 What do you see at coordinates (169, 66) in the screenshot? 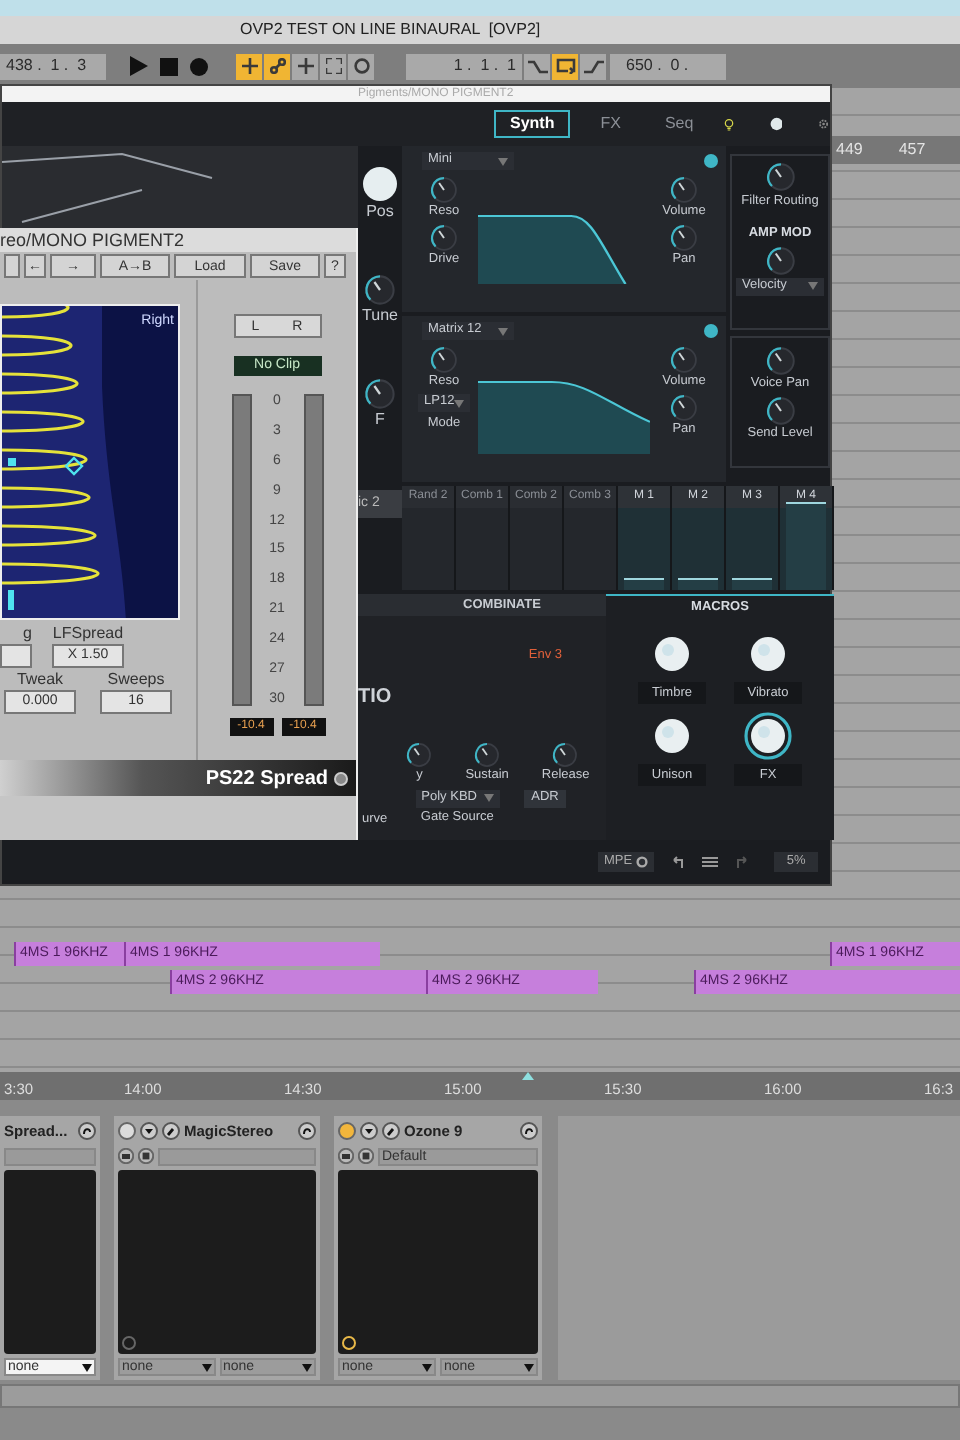
I see `stop-icon` at bounding box center [169, 66].